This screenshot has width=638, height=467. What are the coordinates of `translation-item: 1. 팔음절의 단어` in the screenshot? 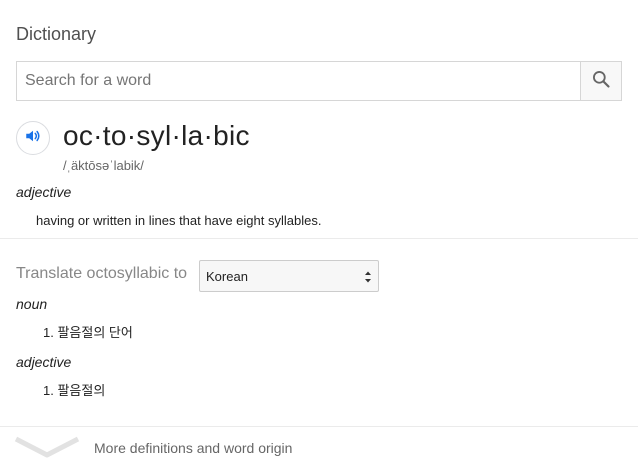 It's located at (88, 332).